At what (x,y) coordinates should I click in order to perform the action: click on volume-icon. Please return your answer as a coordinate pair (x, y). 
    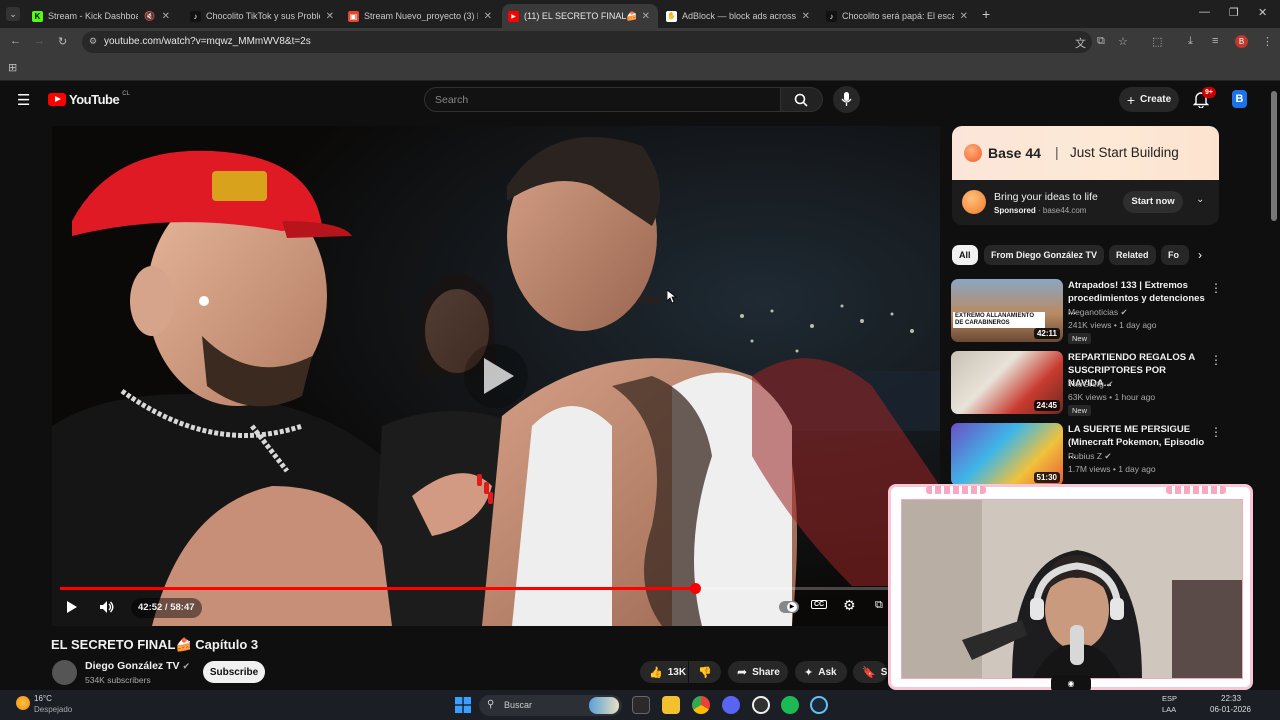
    Looking at the image, I should click on (107, 607).